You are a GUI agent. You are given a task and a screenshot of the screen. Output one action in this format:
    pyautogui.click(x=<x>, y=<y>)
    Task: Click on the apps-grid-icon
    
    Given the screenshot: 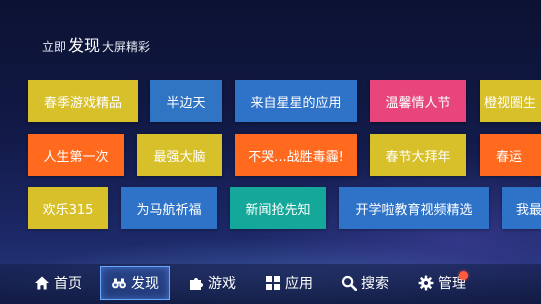 What is the action you would take?
    pyautogui.click(x=273, y=283)
    